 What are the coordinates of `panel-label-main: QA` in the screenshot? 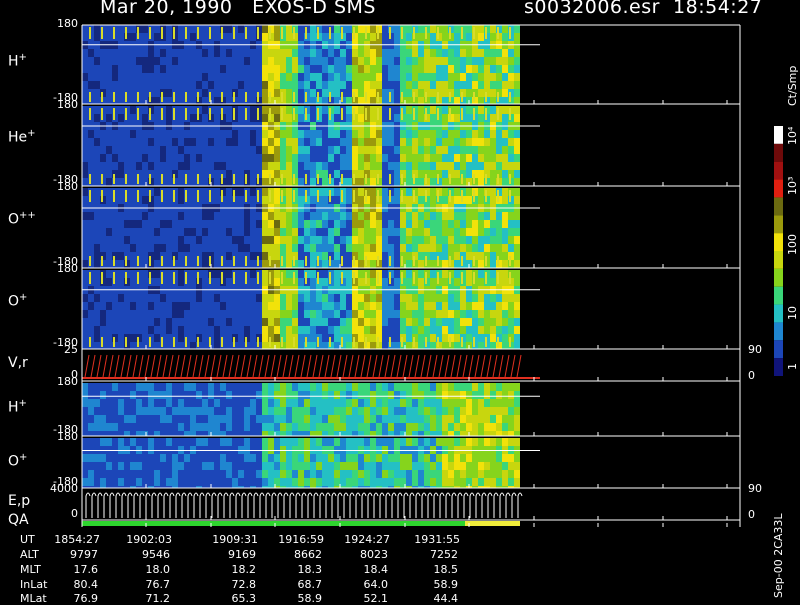 It's located at (18, 520).